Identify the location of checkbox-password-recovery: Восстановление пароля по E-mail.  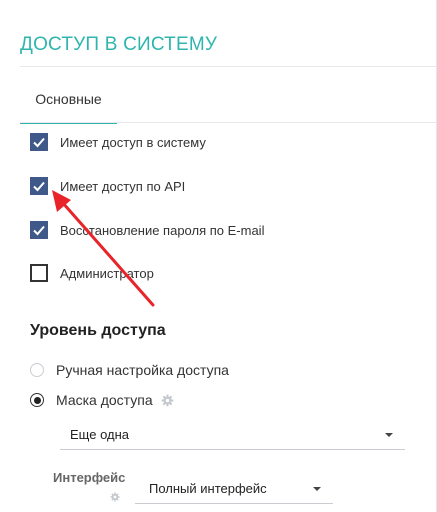
(147, 230).